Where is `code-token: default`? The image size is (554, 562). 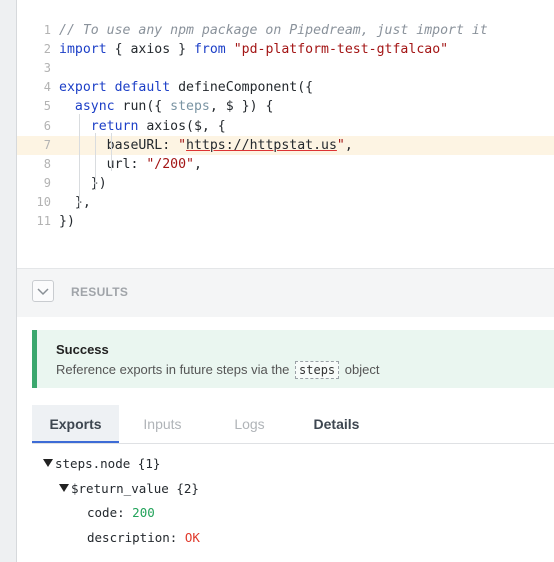
code-token: default is located at coordinates (142, 88).